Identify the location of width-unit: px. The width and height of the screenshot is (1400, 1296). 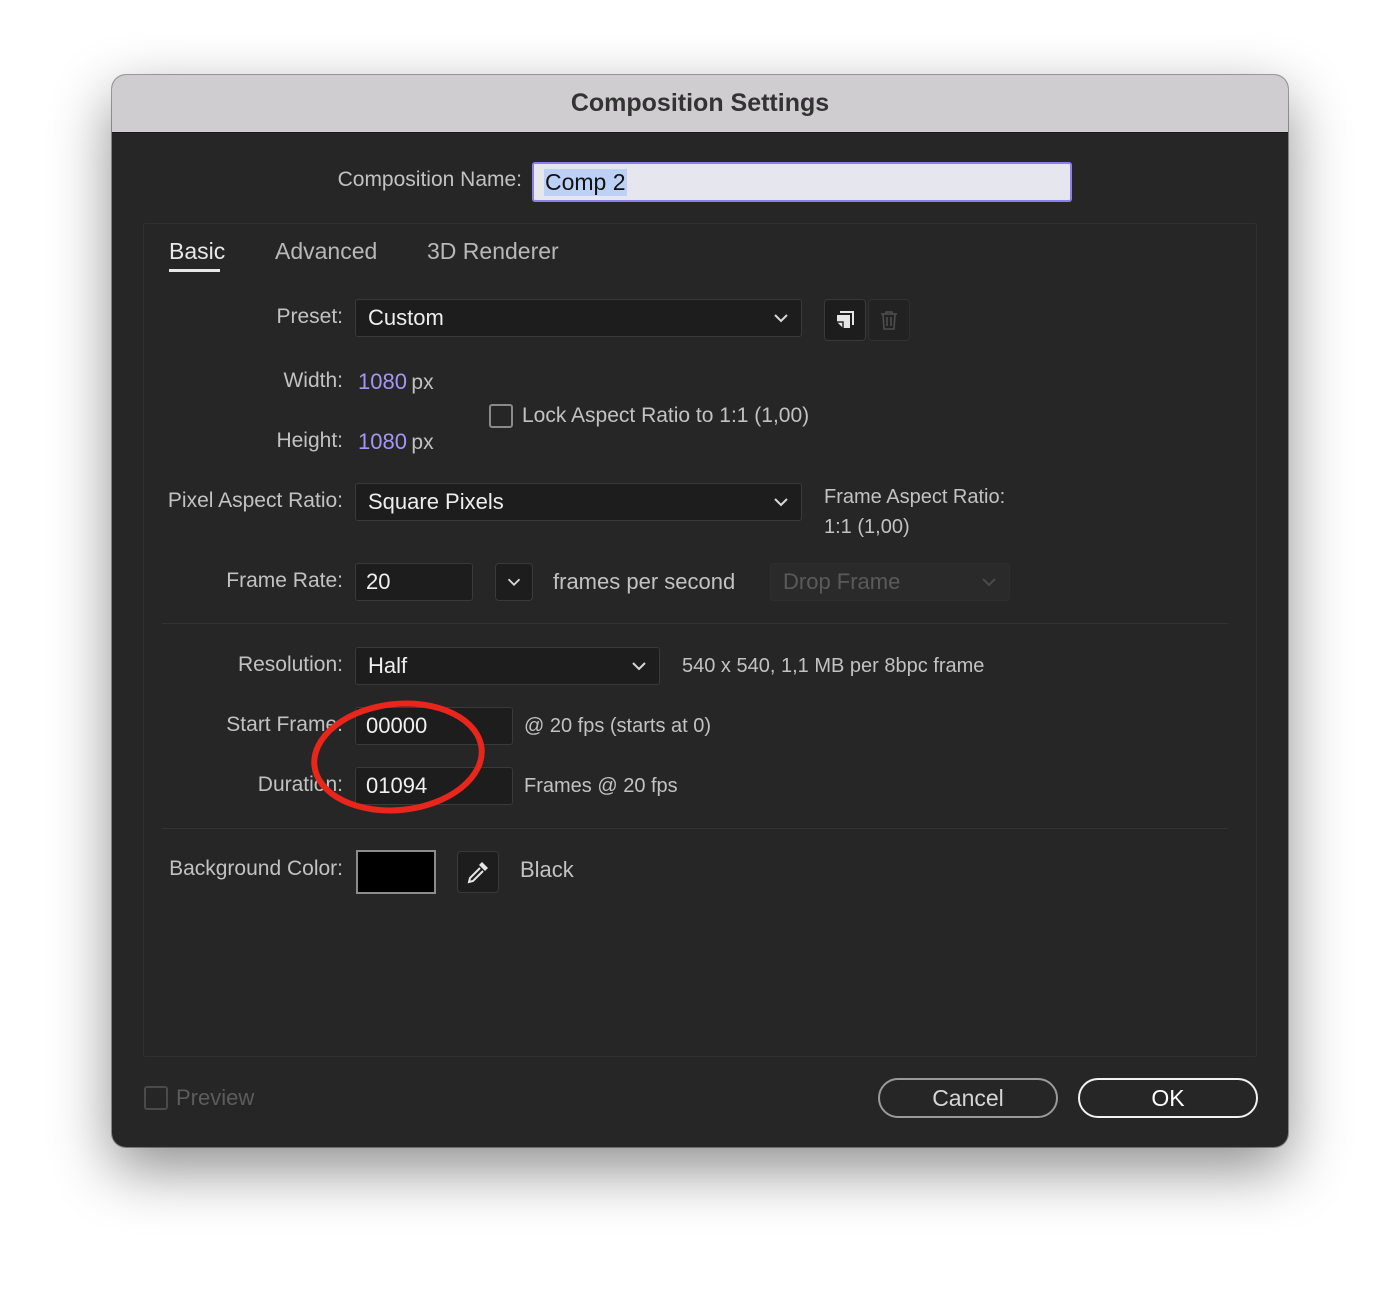
(422, 382).